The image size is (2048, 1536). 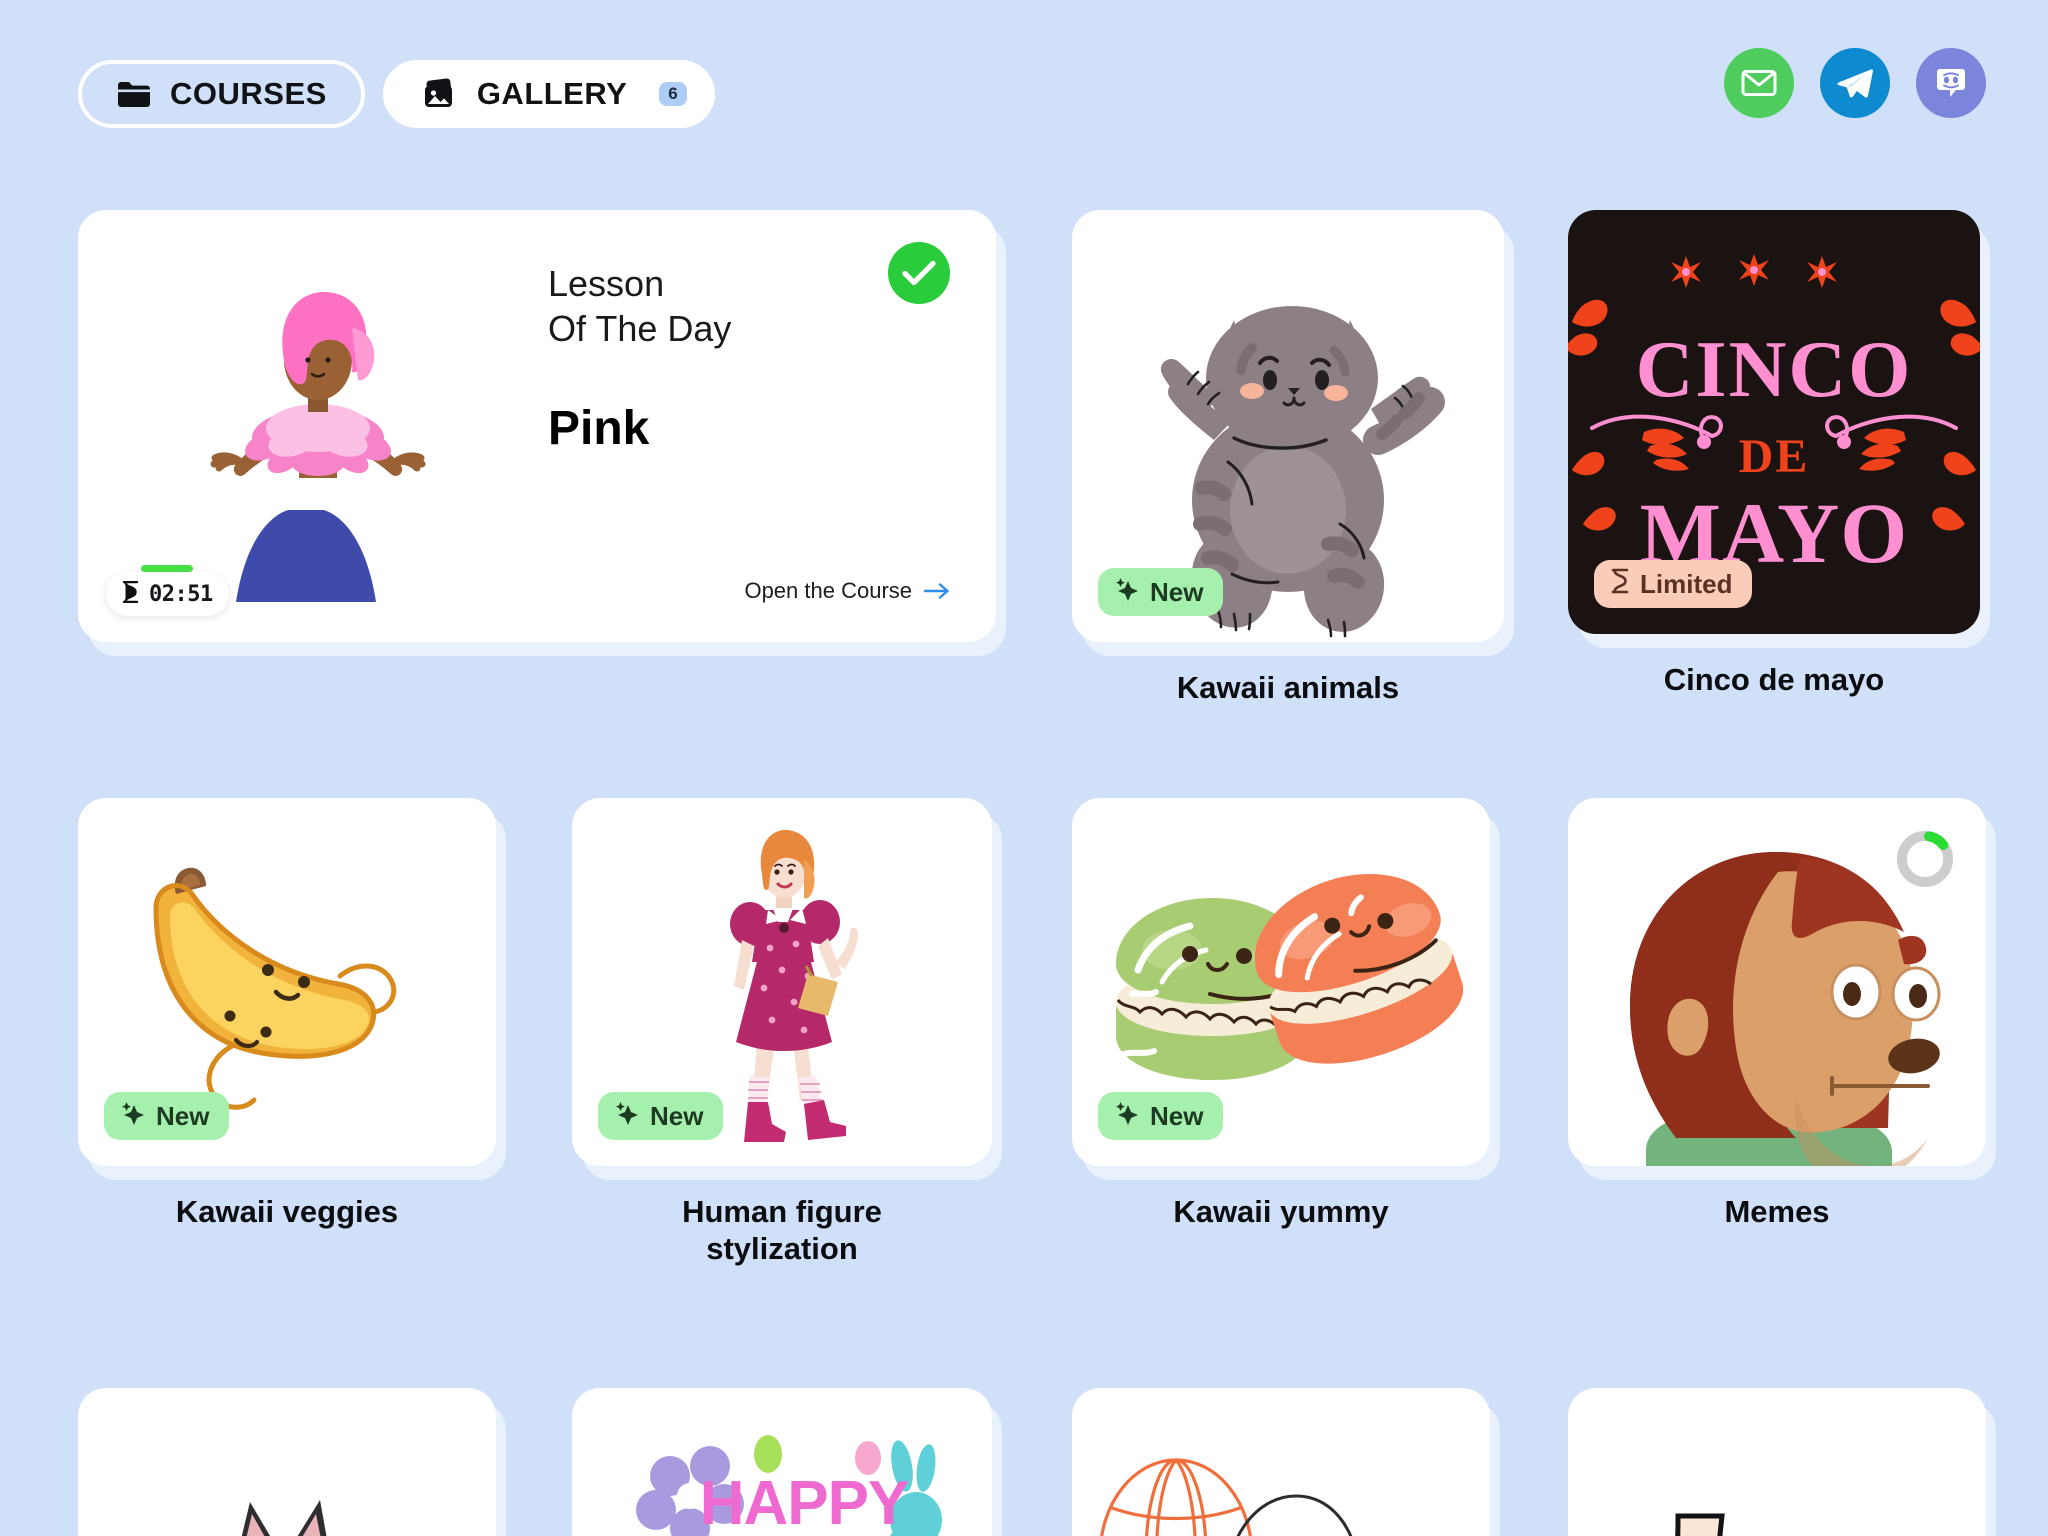 I want to click on tab-gallery: GALLERY 6, so click(x=548, y=94).